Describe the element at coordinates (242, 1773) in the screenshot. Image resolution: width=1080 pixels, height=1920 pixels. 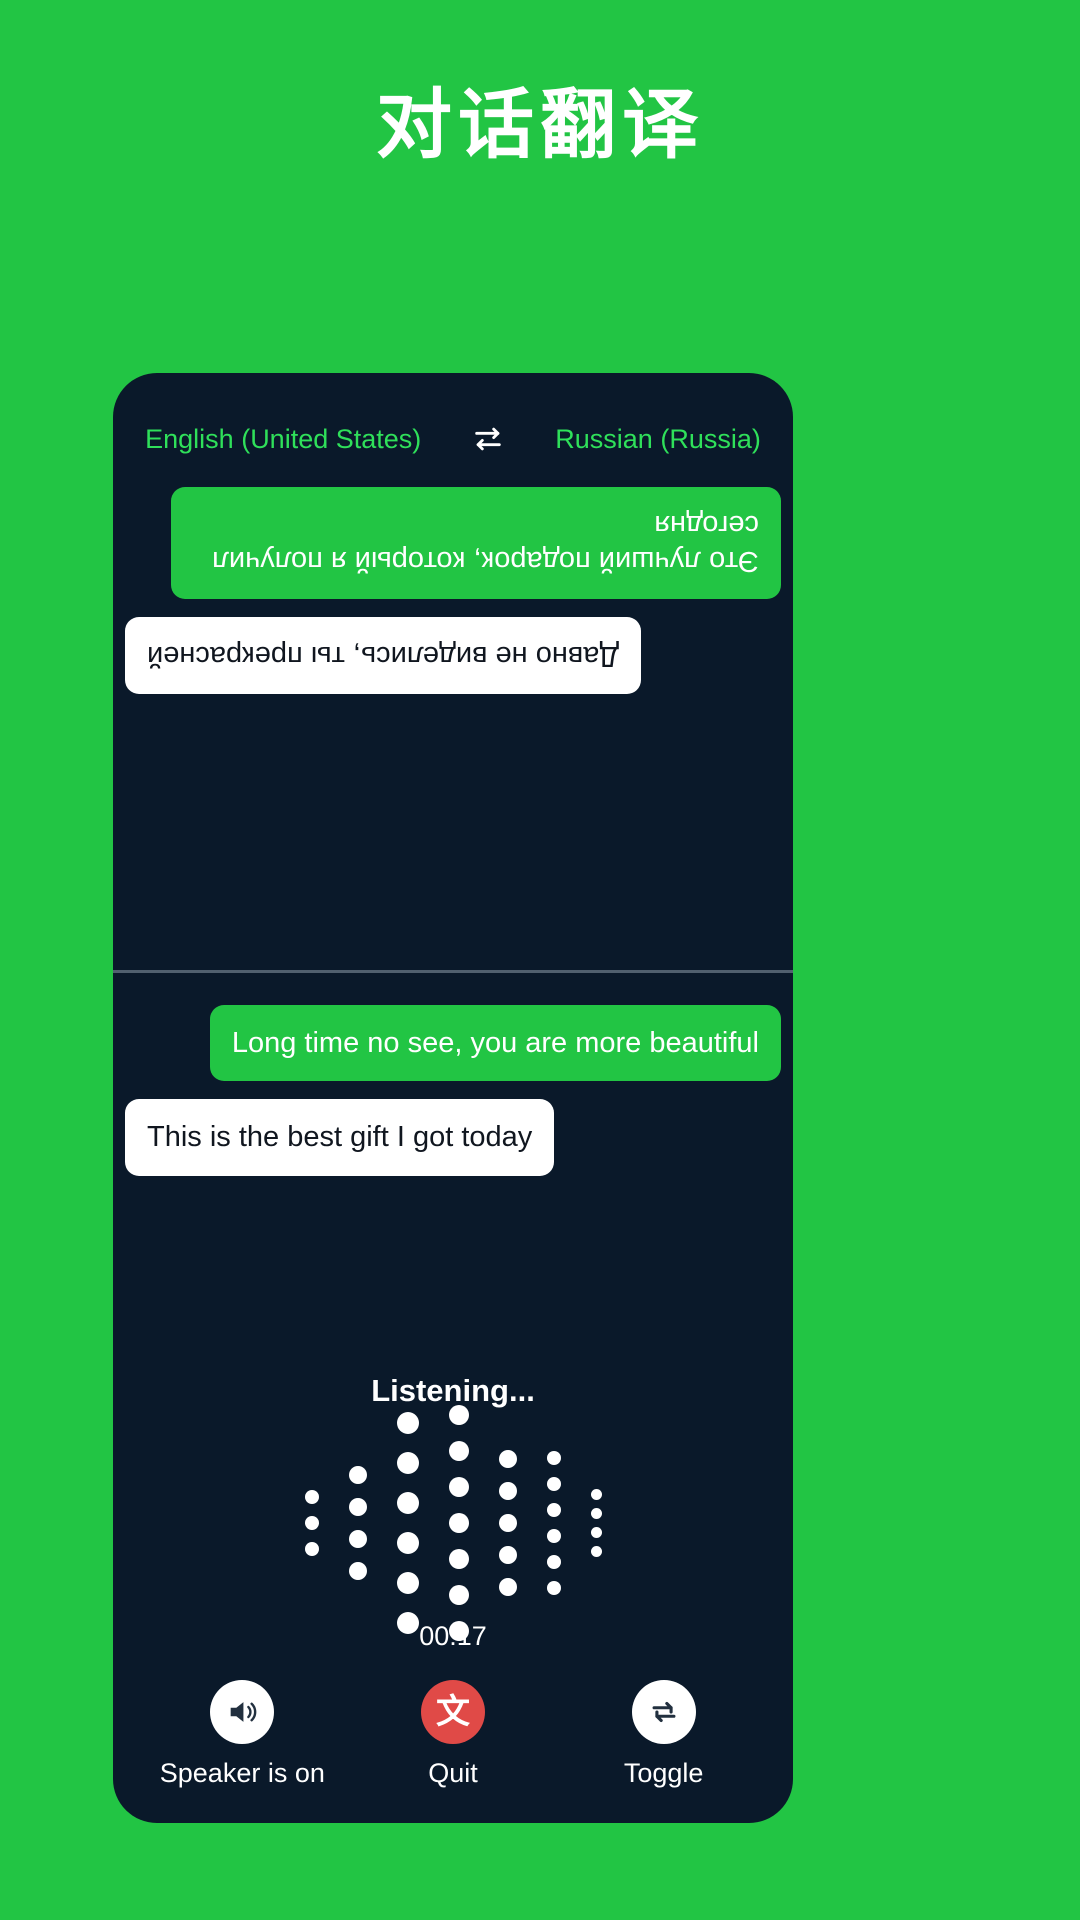
I see `speaker-toggle-label: Speaker is on` at that location.